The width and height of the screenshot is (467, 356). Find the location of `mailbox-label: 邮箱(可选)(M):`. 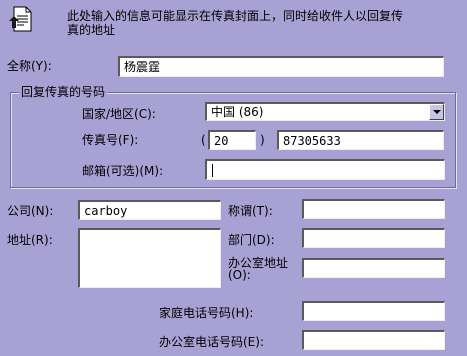

mailbox-label: 邮箱(可选)(M): is located at coordinates (123, 171).